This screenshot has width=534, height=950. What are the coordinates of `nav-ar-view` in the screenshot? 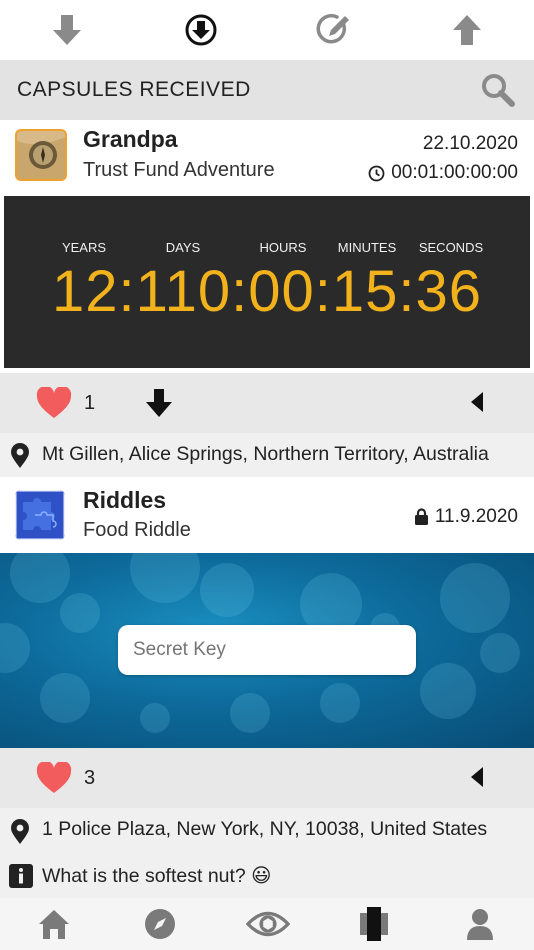 It's located at (268, 924).